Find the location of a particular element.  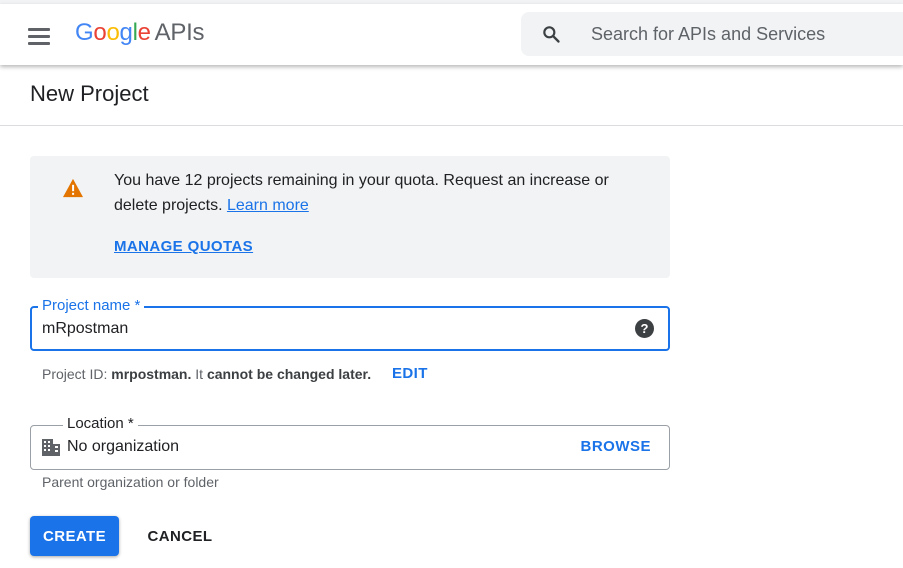

warning-icon is located at coordinates (73, 188).